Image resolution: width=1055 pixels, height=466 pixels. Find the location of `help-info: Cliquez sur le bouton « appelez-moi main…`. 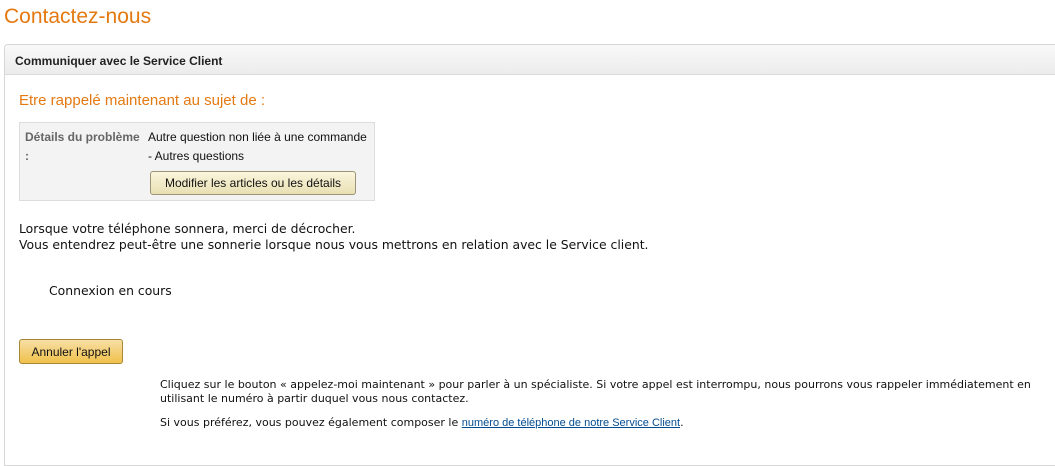

help-info: Cliquez sur le bouton « appelez-moi main… is located at coordinates (605, 404).